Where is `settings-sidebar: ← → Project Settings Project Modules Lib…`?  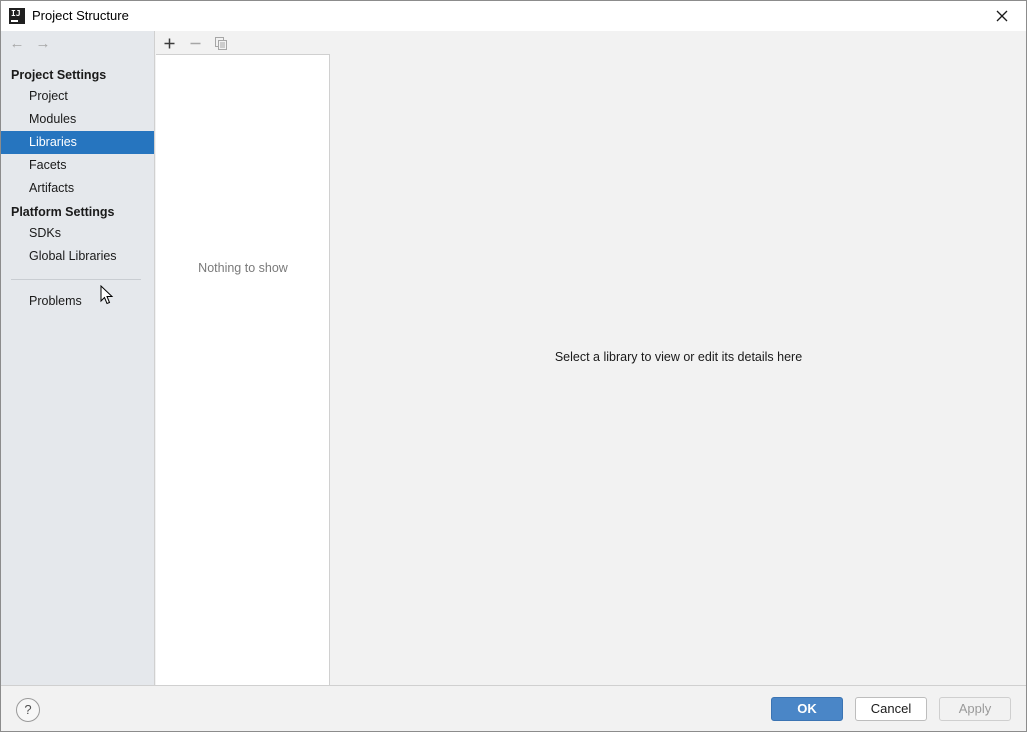 settings-sidebar: ← → Project Settings Project Modules Lib… is located at coordinates (78, 358).